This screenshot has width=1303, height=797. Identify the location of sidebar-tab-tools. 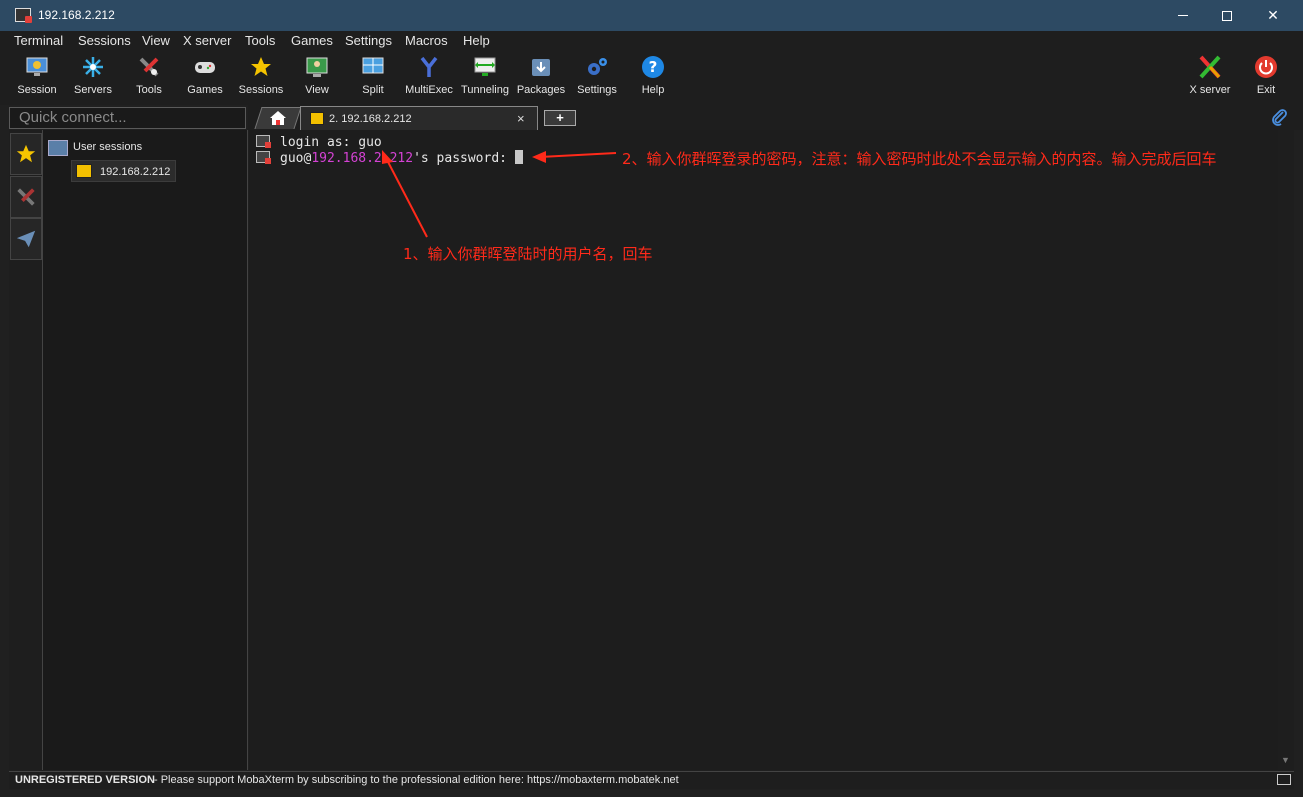
(26, 197).